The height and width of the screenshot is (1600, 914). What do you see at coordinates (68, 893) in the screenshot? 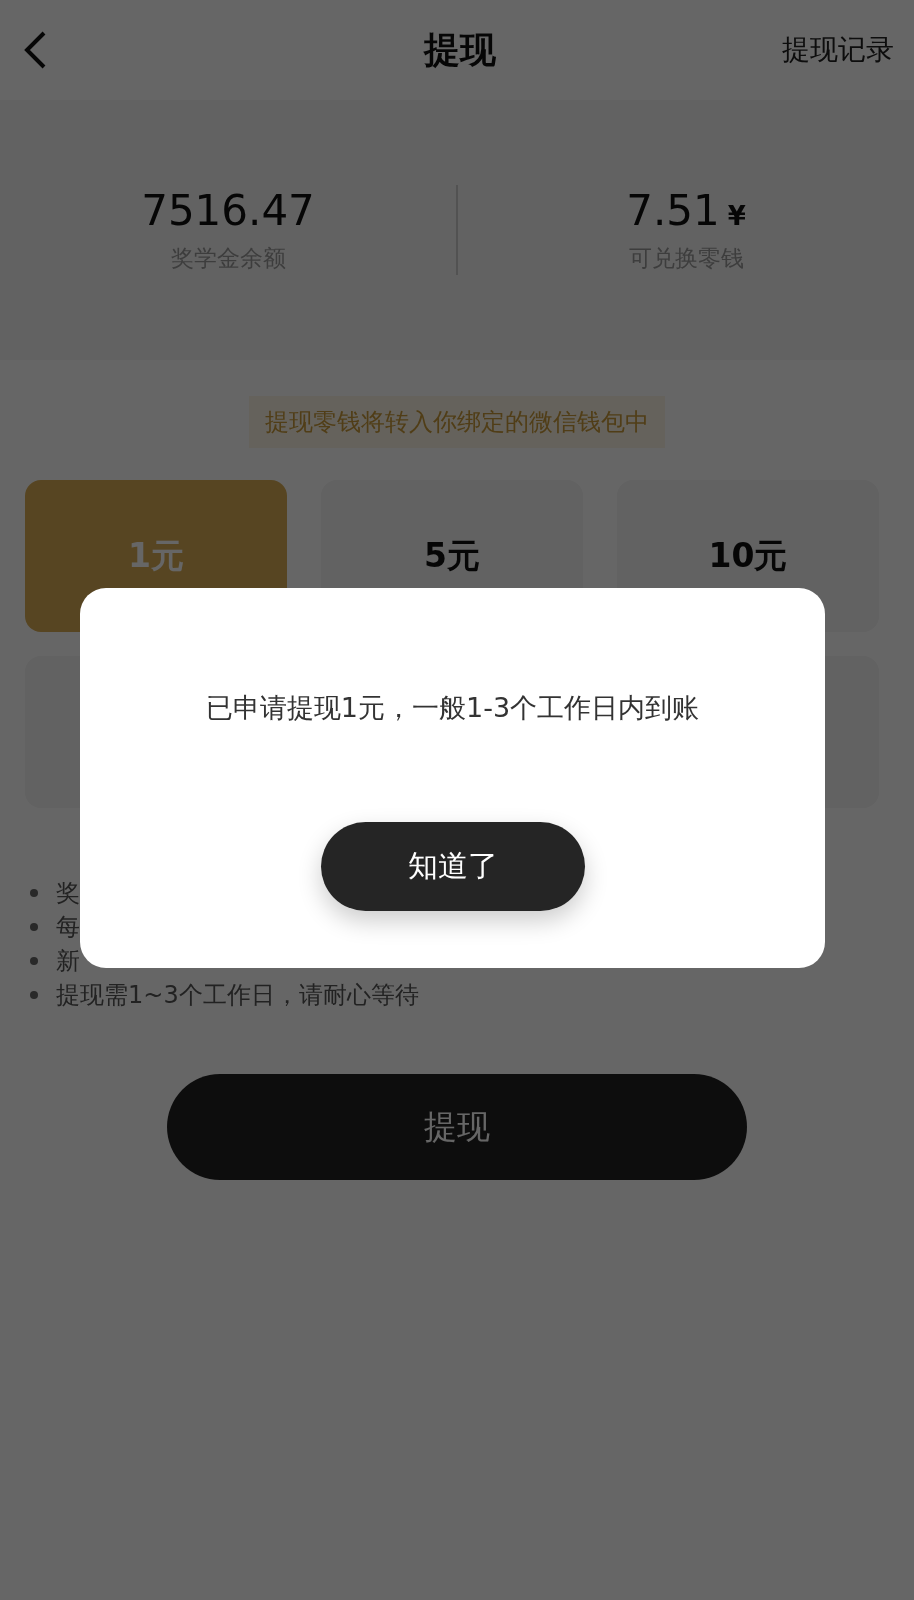
I see `rule-text: 奖` at bounding box center [68, 893].